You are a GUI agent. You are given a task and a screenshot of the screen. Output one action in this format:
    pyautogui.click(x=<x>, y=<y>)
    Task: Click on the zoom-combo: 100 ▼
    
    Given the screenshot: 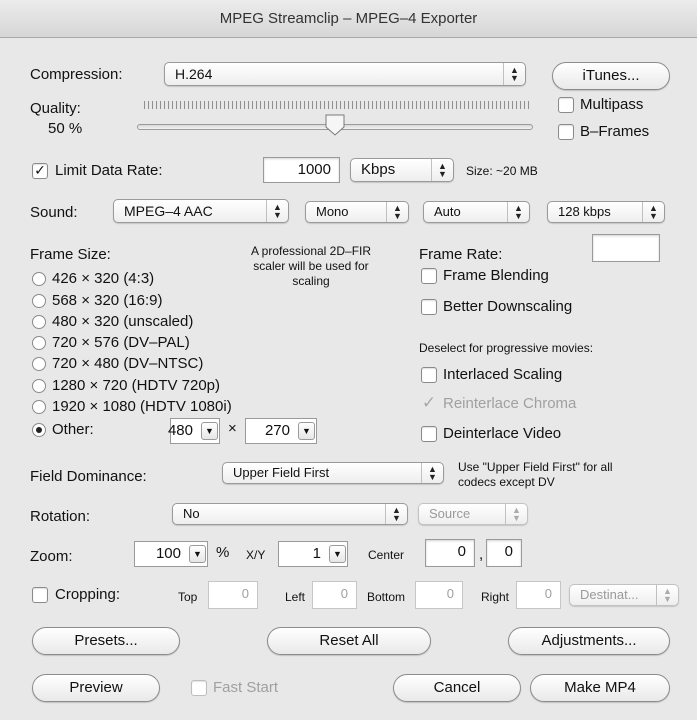 What is the action you would take?
    pyautogui.click(x=171, y=554)
    